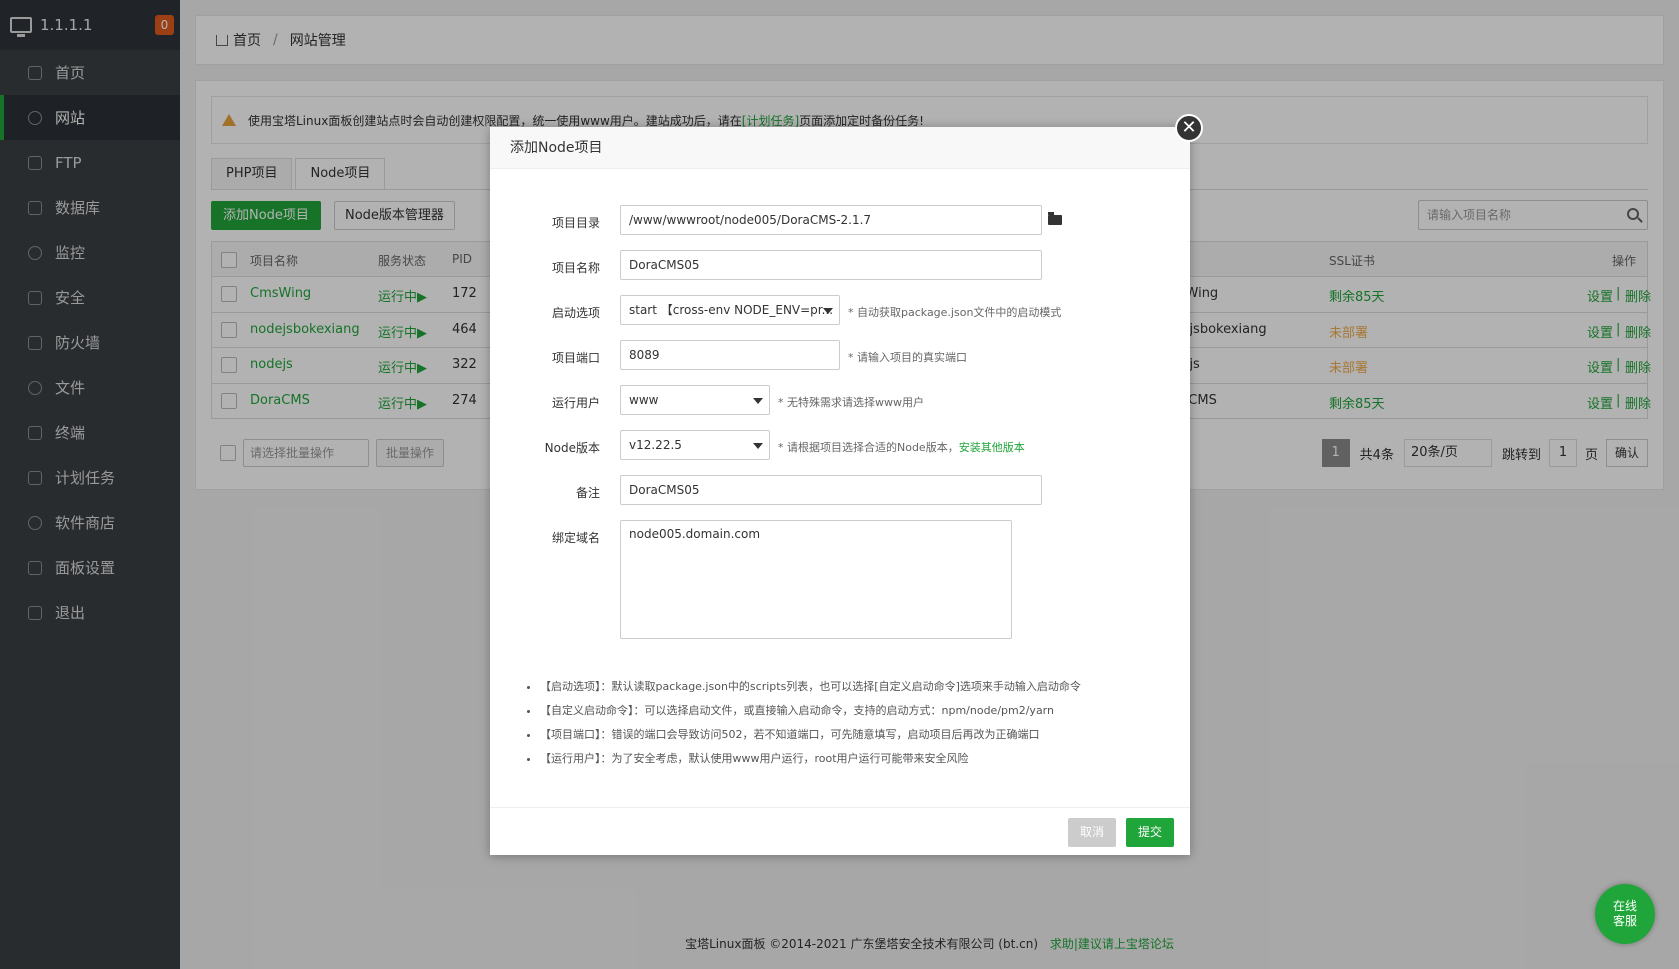  What do you see at coordinates (730, 355) in the screenshot?
I see `port-input: 8089` at bounding box center [730, 355].